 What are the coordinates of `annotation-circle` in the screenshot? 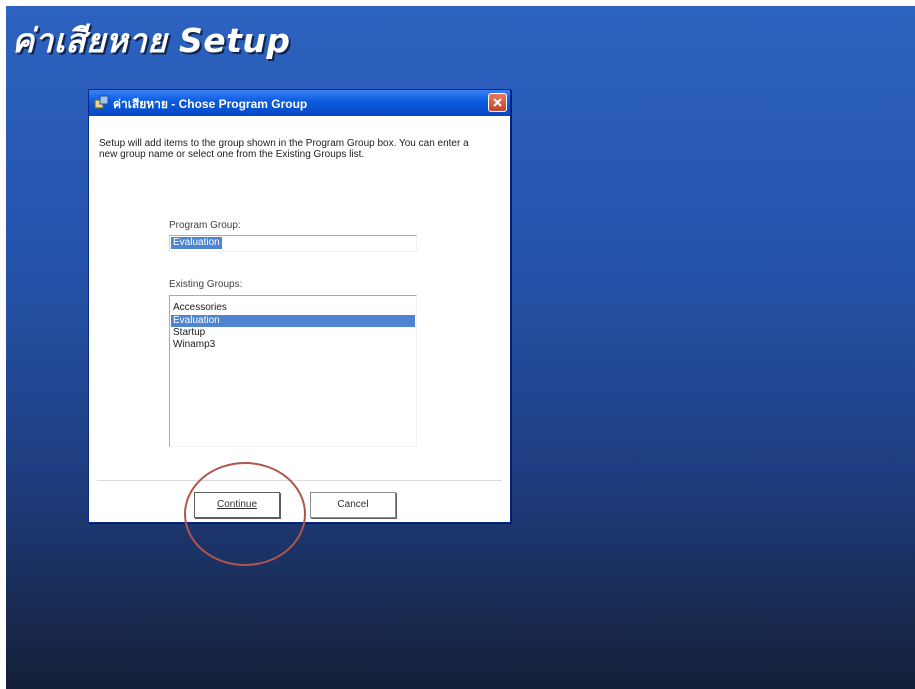 It's located at (245, 514).